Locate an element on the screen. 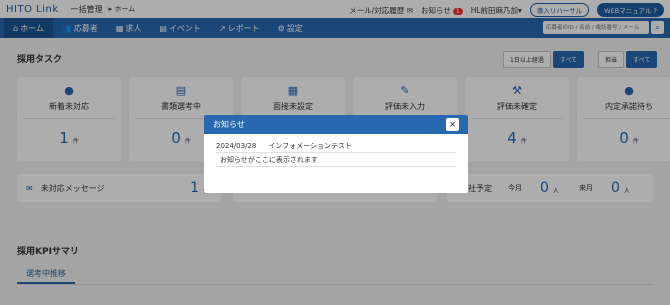  close-button: × is located at coordinates (452, 124).